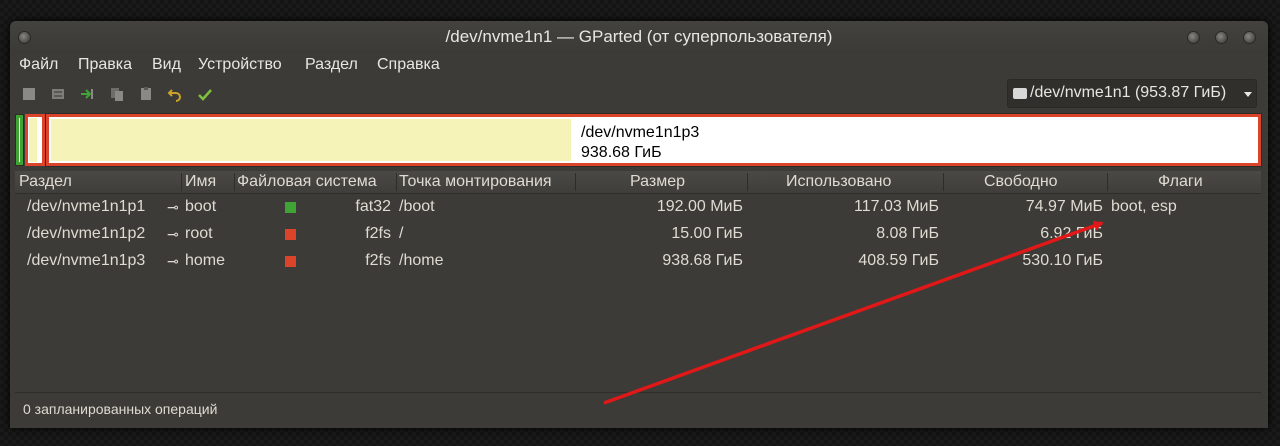 The width and height of the screenshot is (1280, 446). Describe the element at coordinates (907, 233) in the screenshot. I see `cell-used: 8.08 ГиБ` at that location.